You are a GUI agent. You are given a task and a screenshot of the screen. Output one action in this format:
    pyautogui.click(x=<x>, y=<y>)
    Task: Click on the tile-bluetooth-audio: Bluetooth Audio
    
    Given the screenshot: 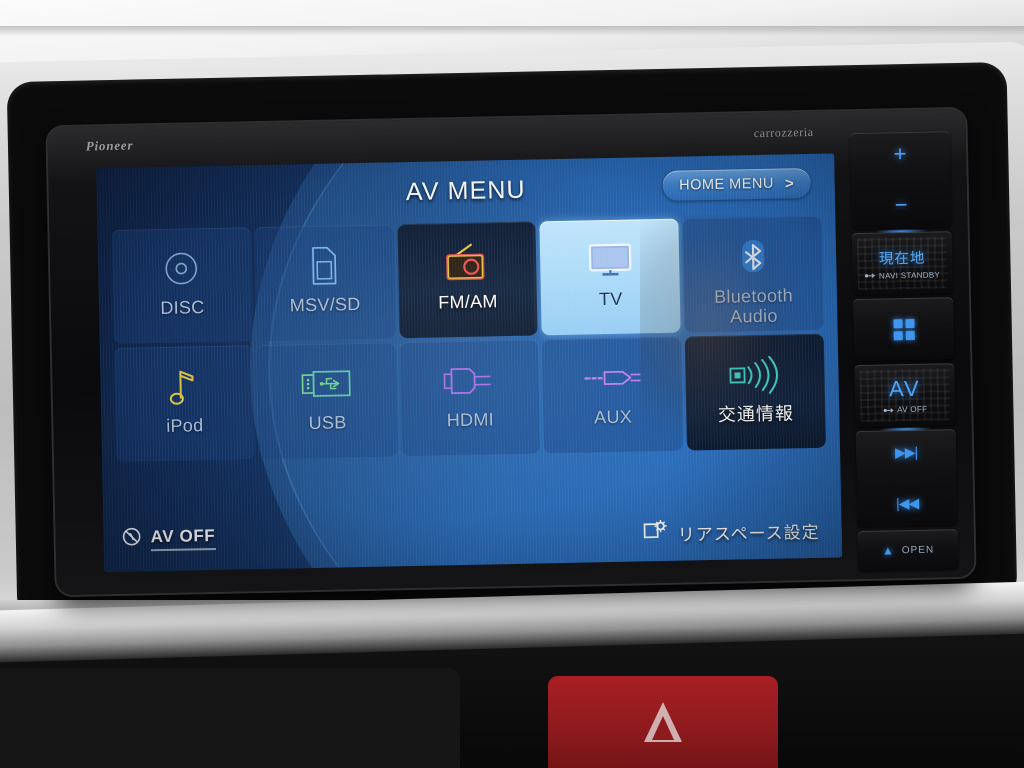 What is the action you would take?
    pyautogui.click(x=753, y=274)
    